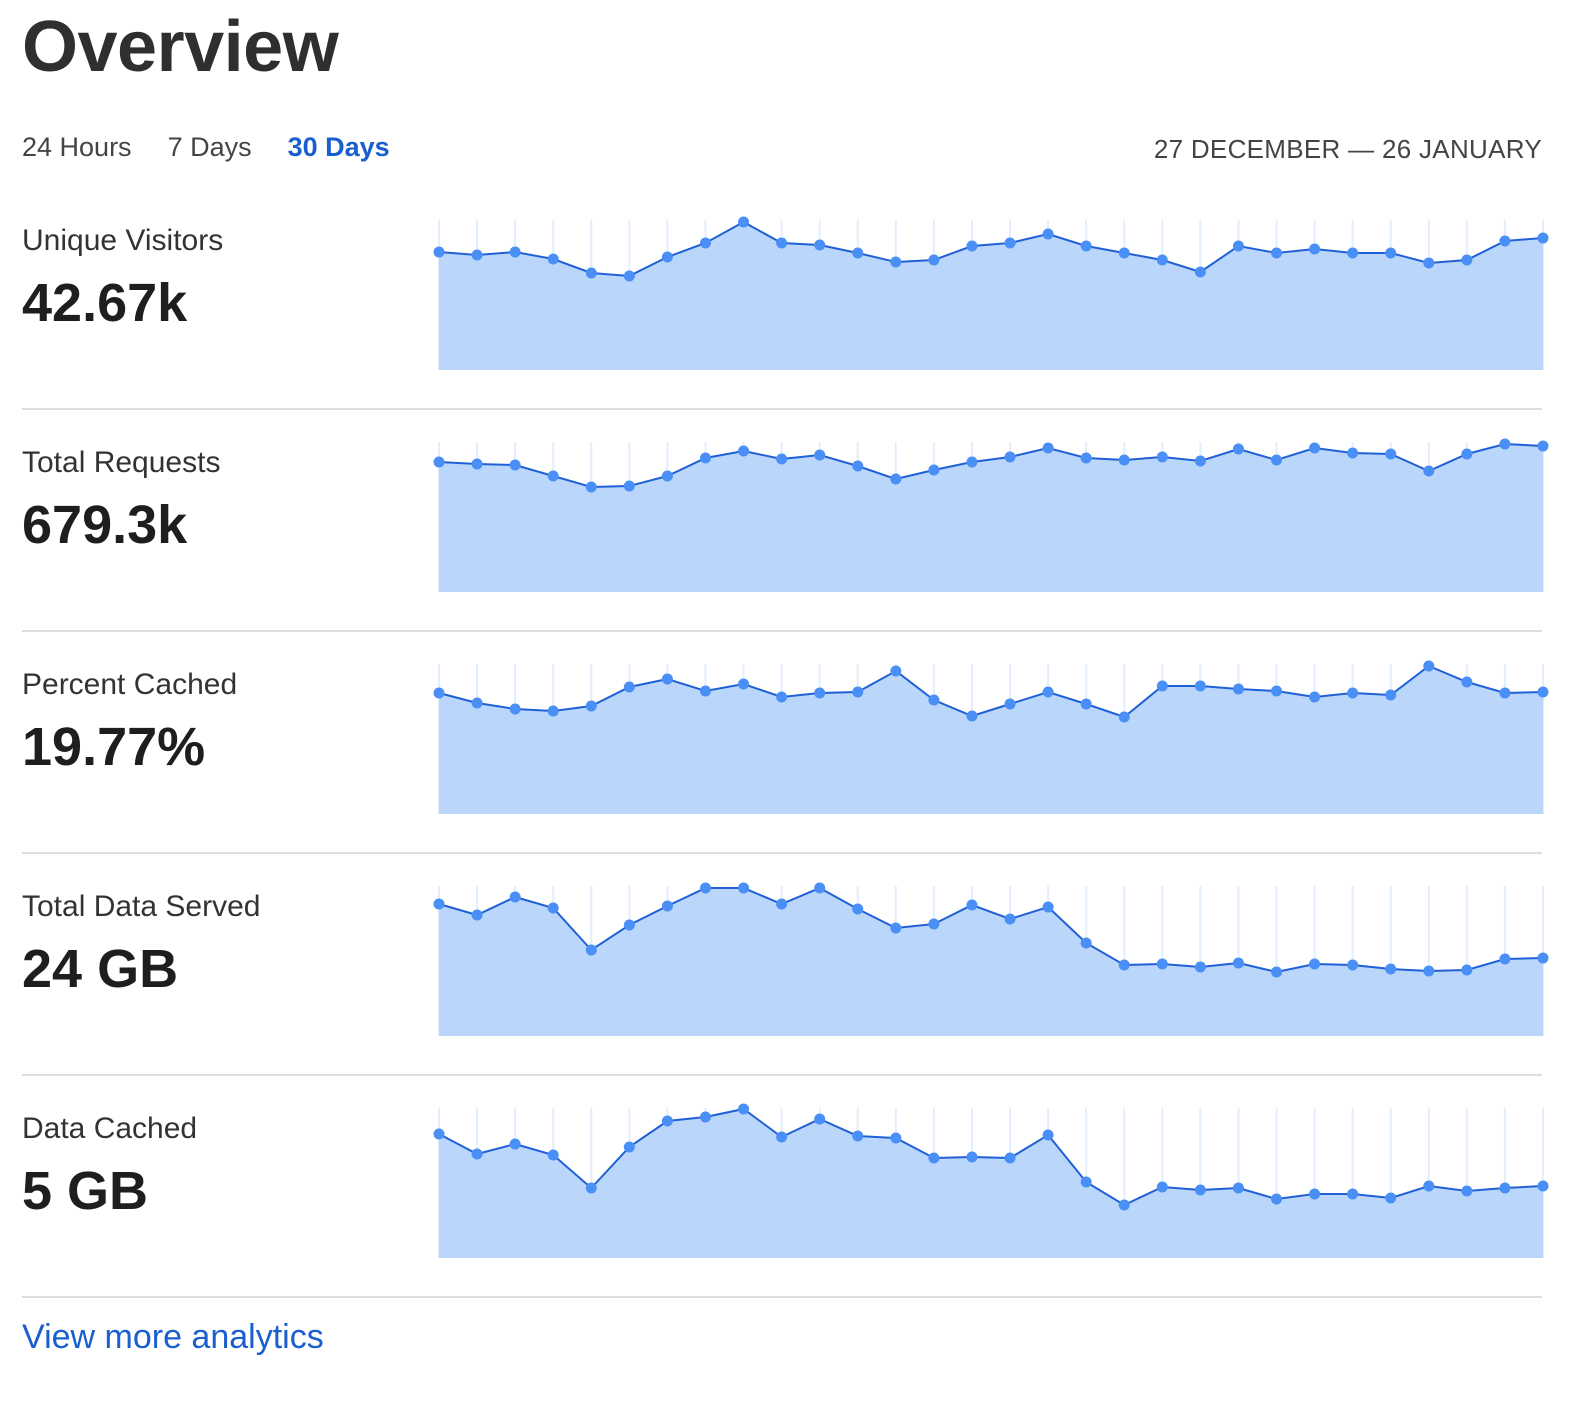 The height and width of the screenshot is (1406, 1582). Describe the element at coordinates (210, 147) in the screenshot. I see `tab-7-days: 7 Days` at that location.